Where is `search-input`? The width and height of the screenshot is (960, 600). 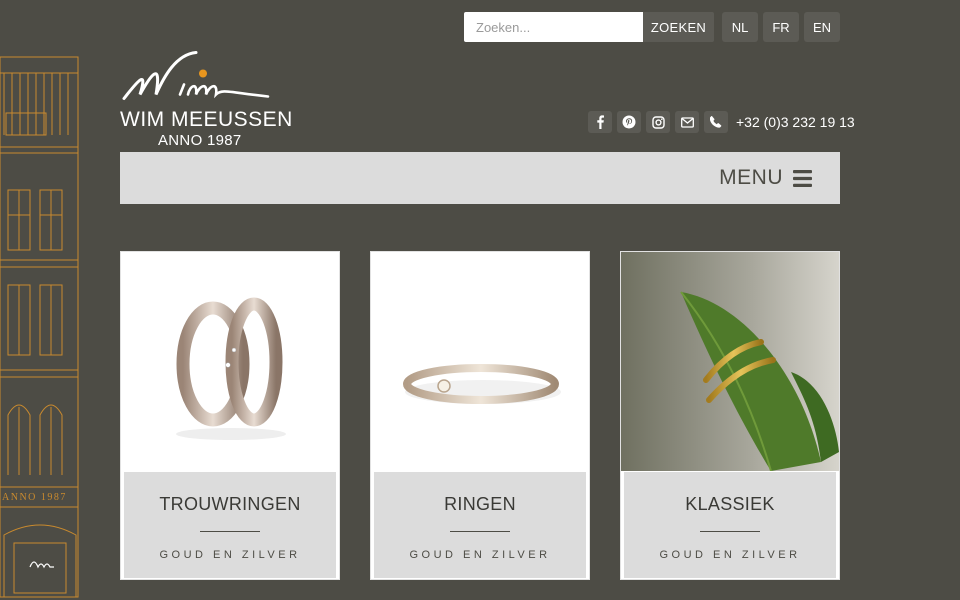
search-input is located at coordinates (553, 27).